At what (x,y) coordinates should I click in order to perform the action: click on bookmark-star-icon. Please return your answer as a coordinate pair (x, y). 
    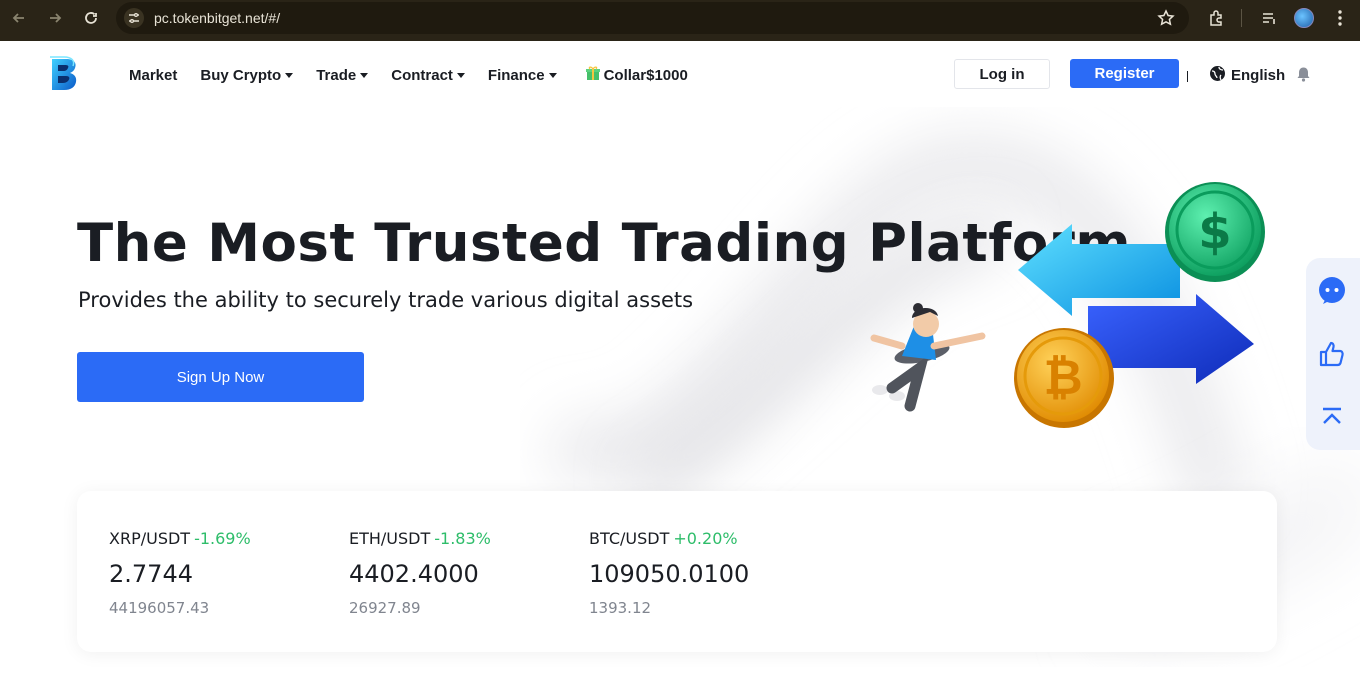
    Looking at the image, I should click on (1166, 20).